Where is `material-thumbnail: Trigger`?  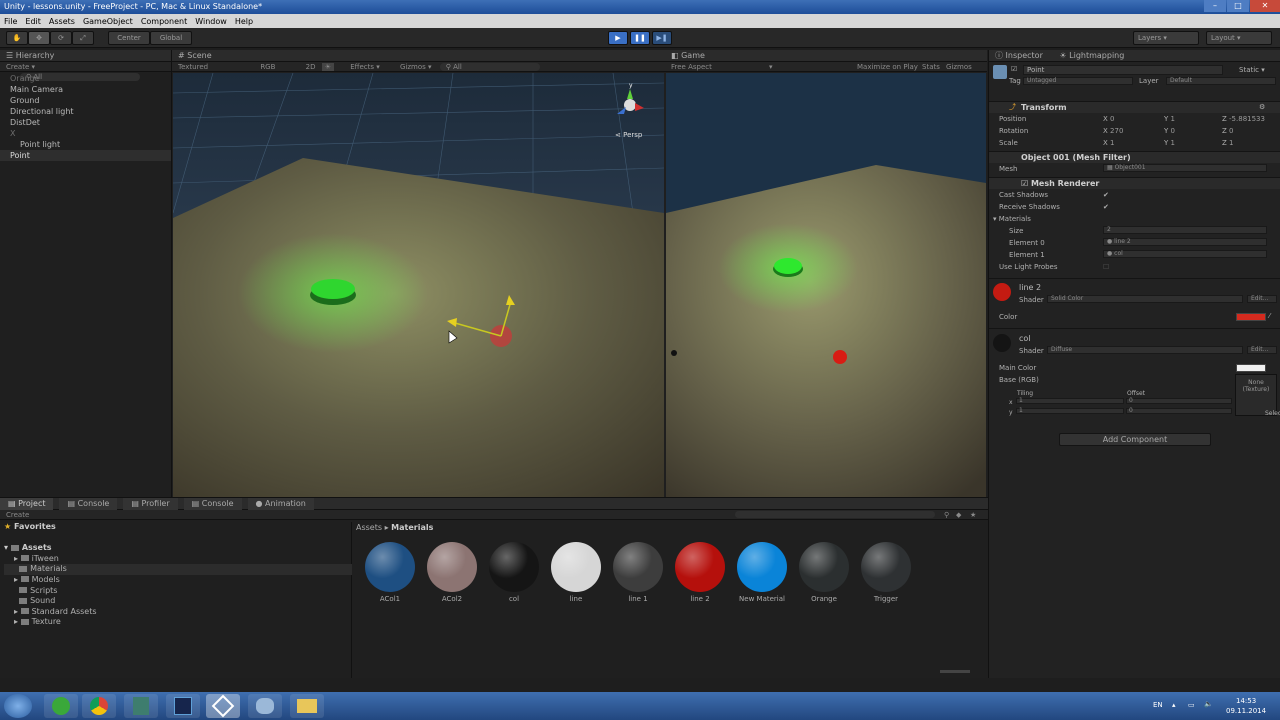
material-thumbnail: Trigger is located at coordinates (886, 571).